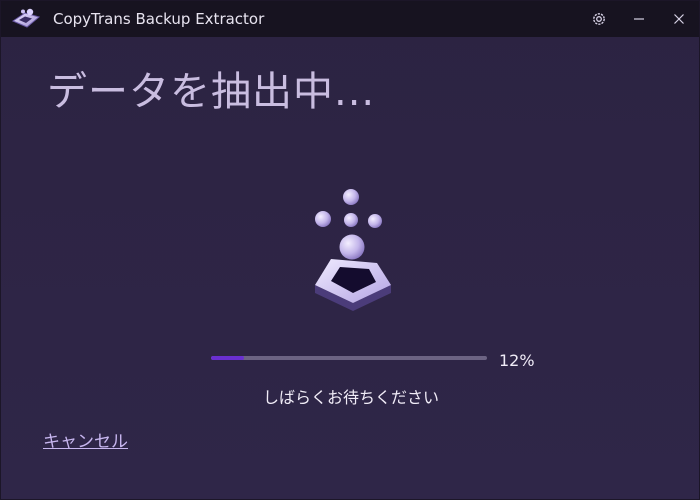  I want to click on copytrans-logo-icon, so click(26, 18).